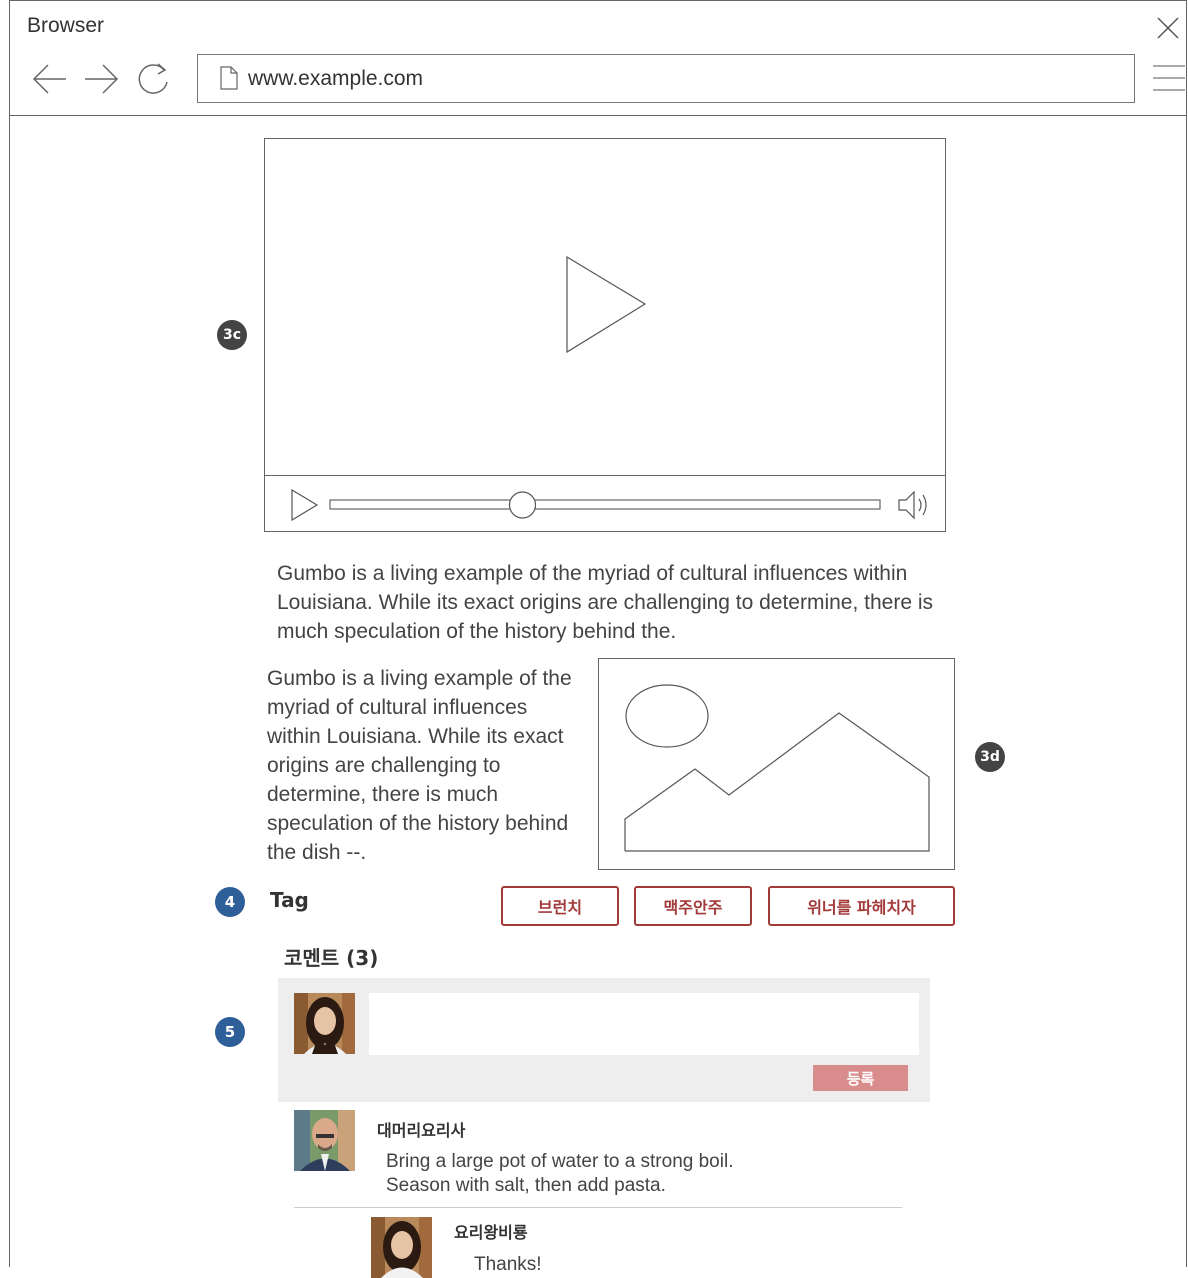  I want to click on tag-label: Tag, so click(289, 900).